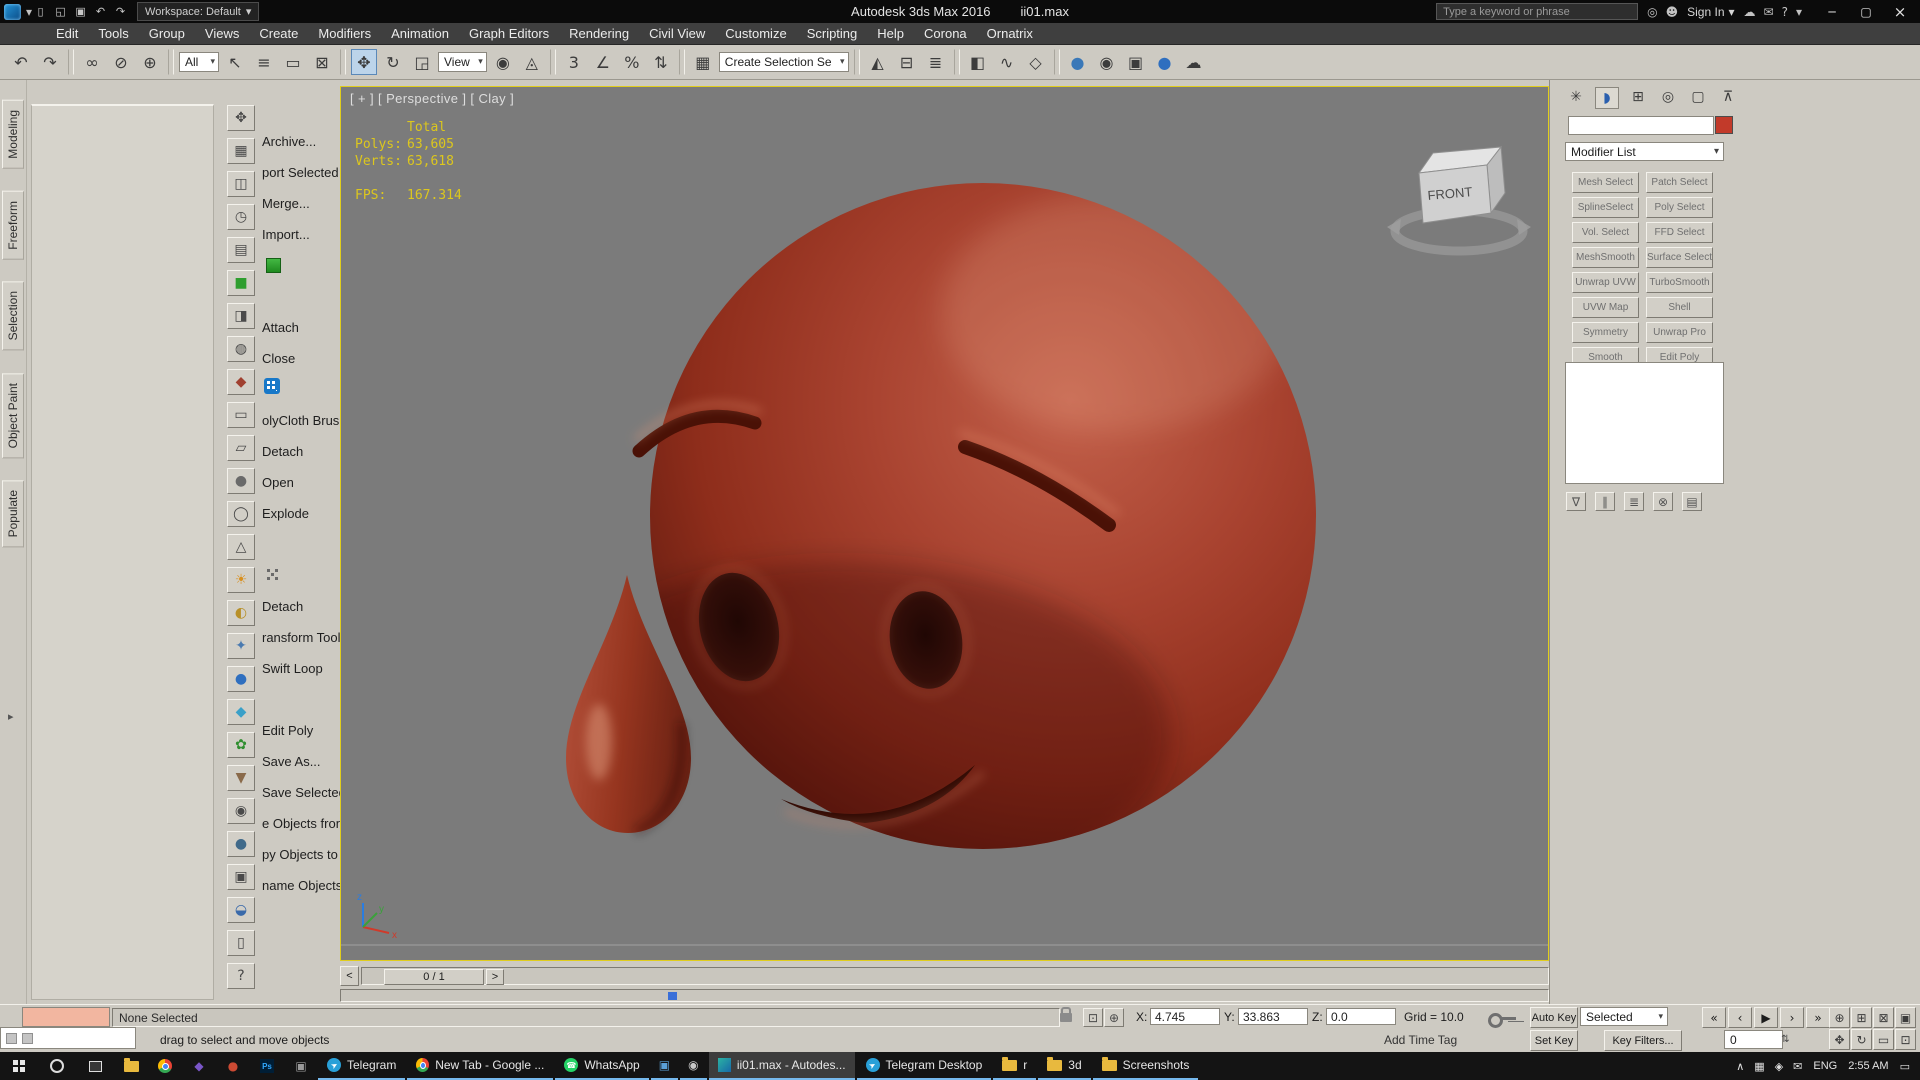 The height and width of the screenshot is (1080, 1920). What do you see at coordinates (364, 62) in the screenshot?
I see `select-and-move-icon: ✥` at bounding box center [364, 62].